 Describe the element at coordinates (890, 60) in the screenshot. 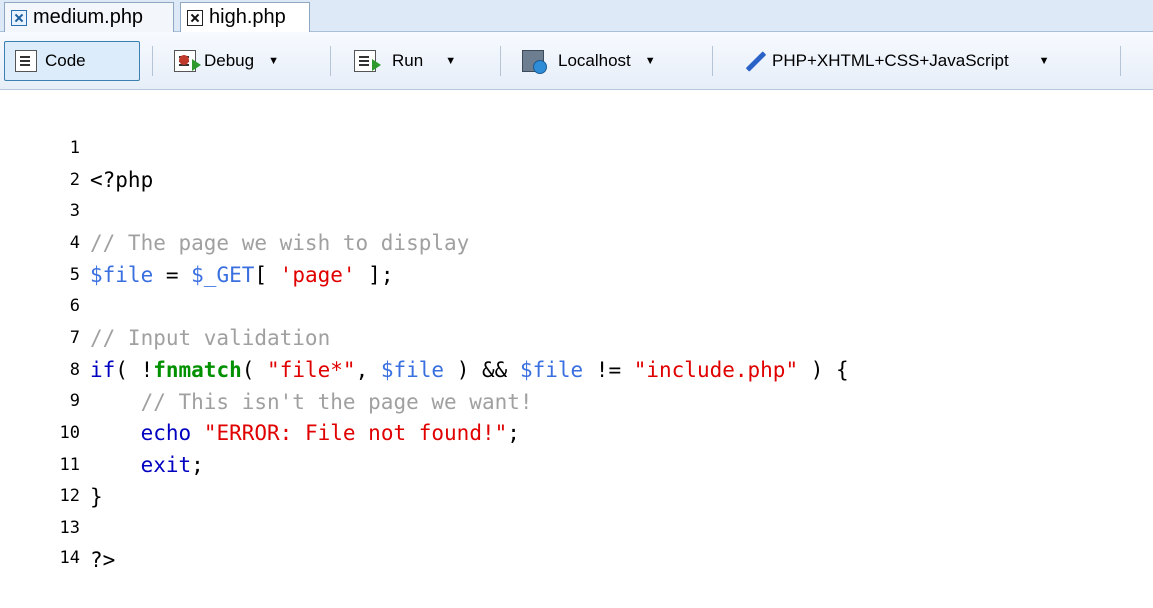

I see `language-label: PHP+XHTML+CSS+JavaScript` at that location.